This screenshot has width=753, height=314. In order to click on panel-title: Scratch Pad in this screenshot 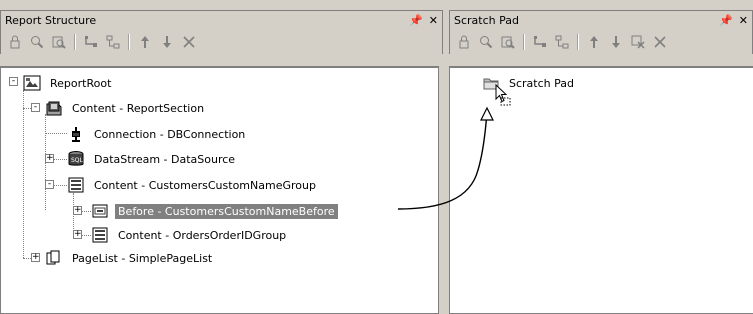, I will do `click(486, 20)`.